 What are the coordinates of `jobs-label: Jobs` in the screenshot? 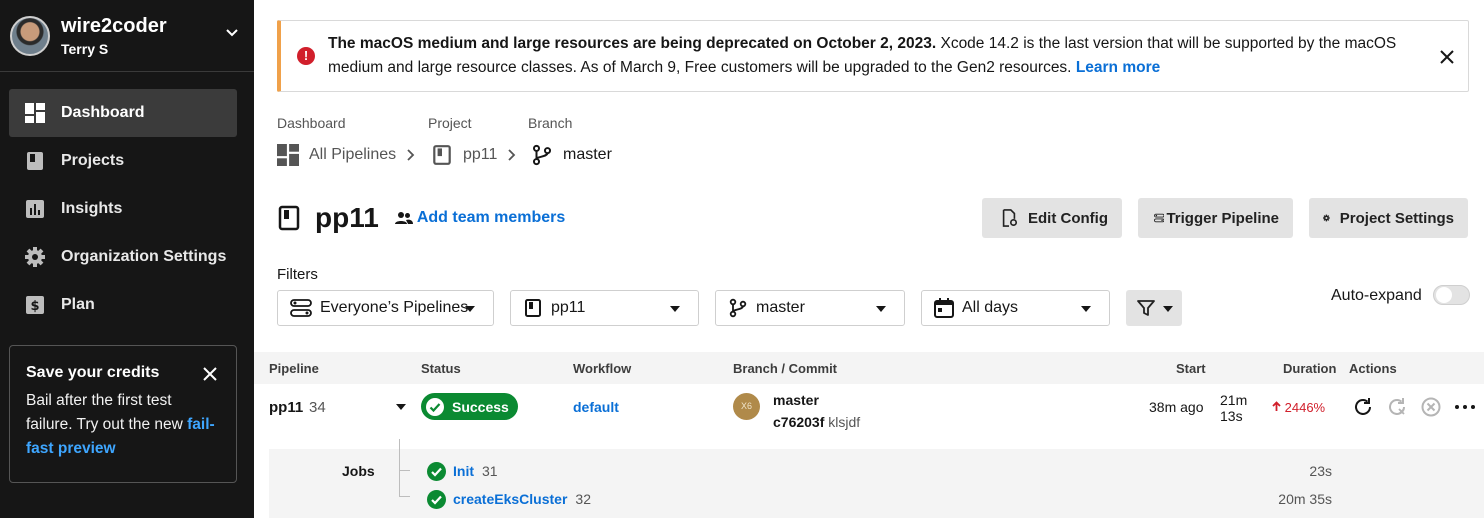 It's located at (358, 471).